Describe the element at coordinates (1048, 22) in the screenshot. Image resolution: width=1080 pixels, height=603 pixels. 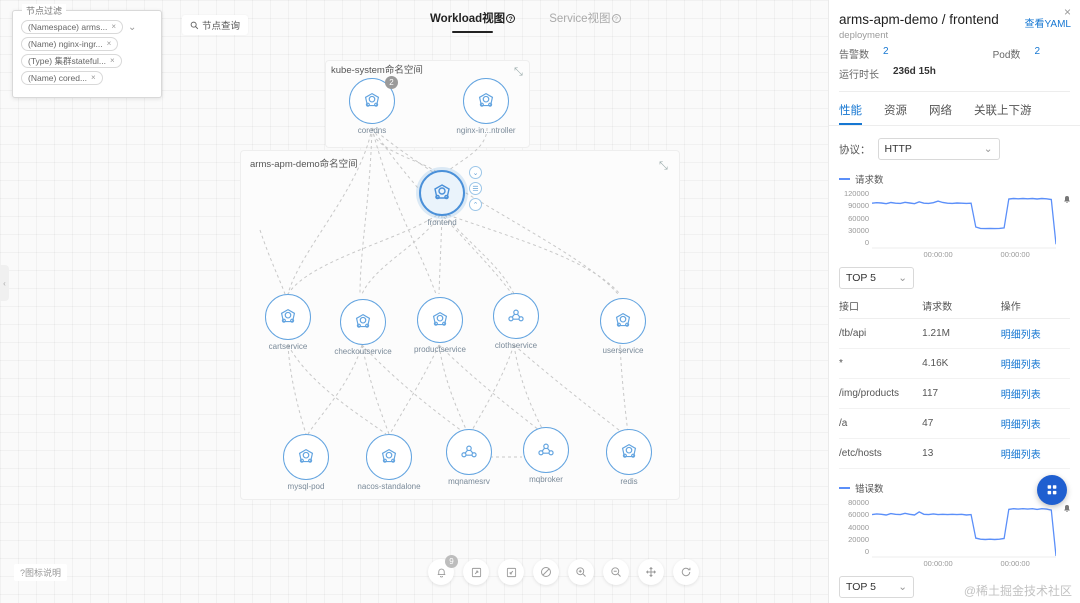
I see `view-yaml-link: 查看YAML` at that location.